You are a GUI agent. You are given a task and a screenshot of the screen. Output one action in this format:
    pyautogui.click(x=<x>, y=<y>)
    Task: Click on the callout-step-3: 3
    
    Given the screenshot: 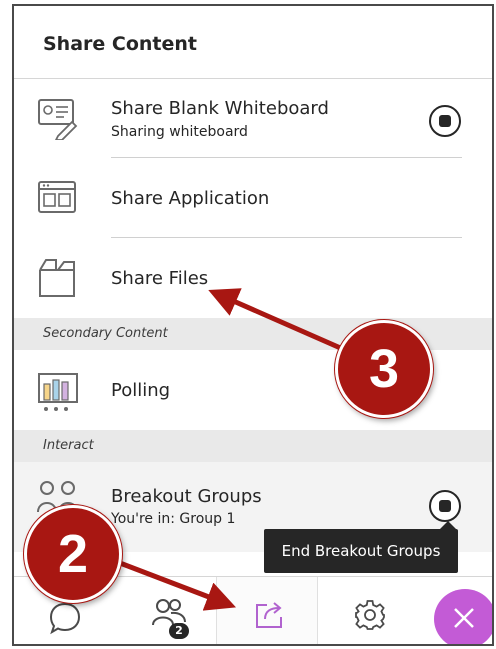 What is the action you would take?
    pyautogui.click(x=384, y=369)
    